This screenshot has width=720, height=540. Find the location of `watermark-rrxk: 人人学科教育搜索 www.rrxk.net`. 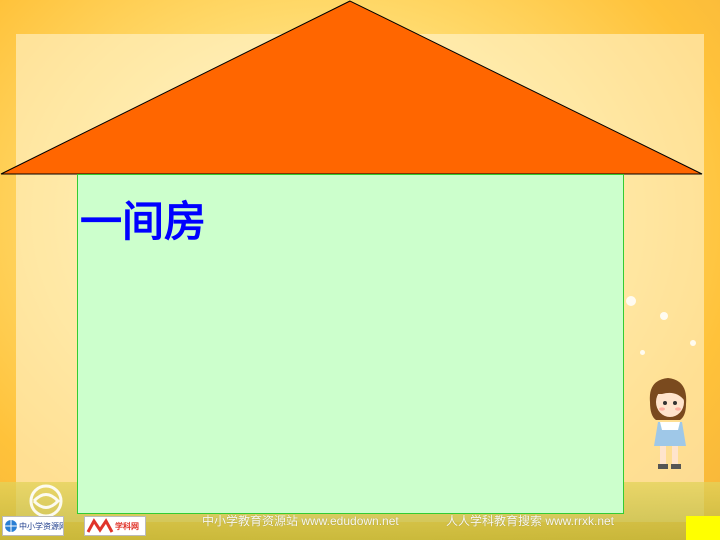

watermark-rrxk: 人人学科教育搜索 www.rrxk.net is located at coordinates (530, 521).